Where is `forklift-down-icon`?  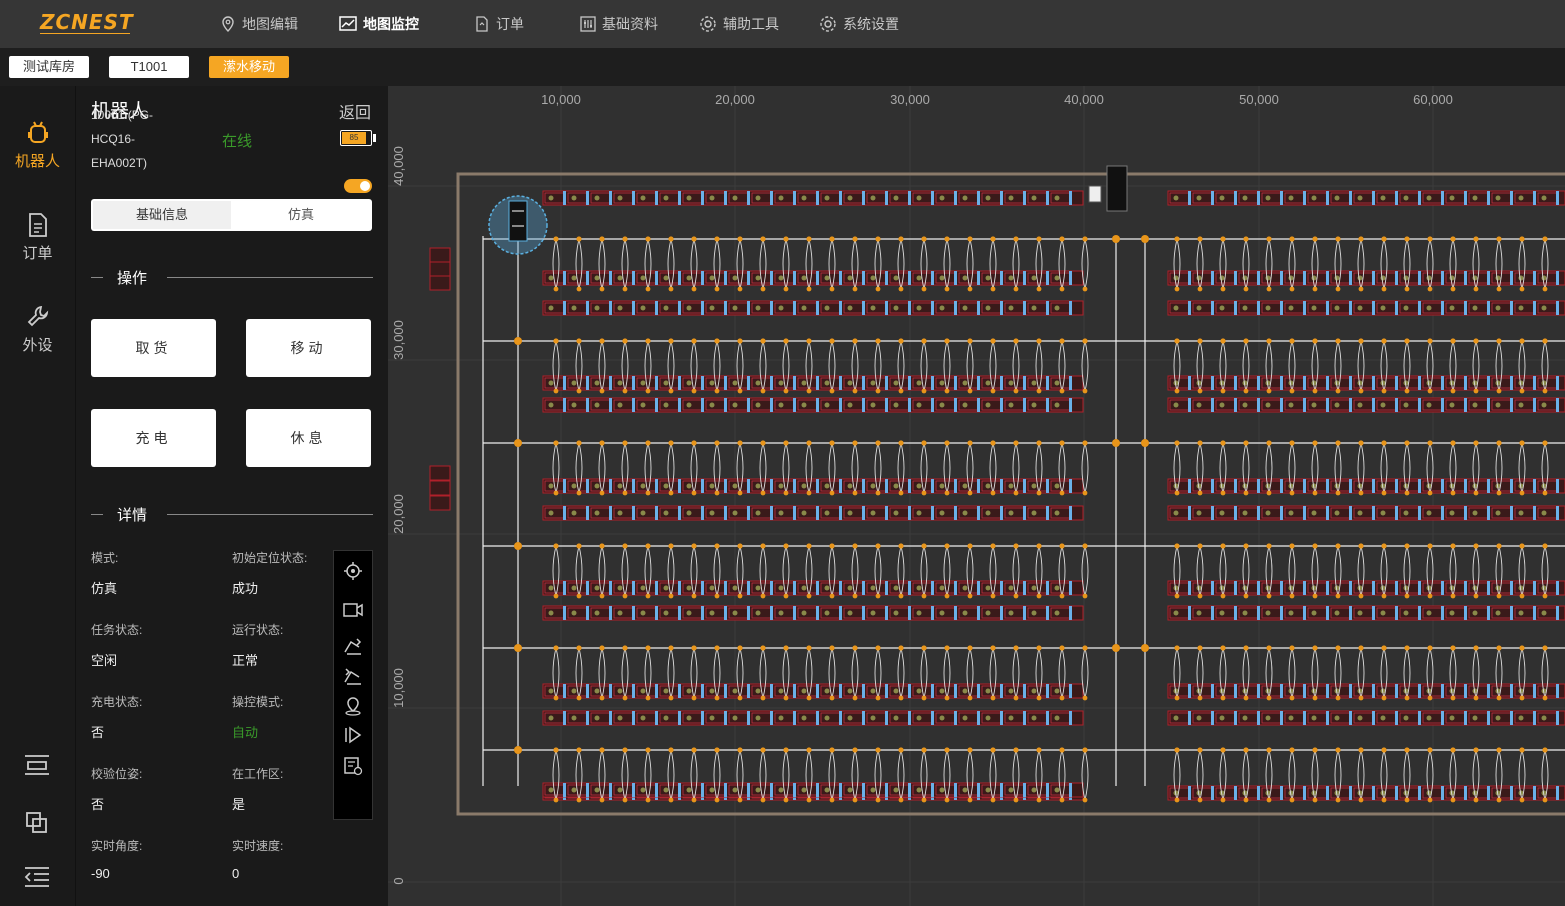 forklift-down-icon is located at coordinates (353, 676).